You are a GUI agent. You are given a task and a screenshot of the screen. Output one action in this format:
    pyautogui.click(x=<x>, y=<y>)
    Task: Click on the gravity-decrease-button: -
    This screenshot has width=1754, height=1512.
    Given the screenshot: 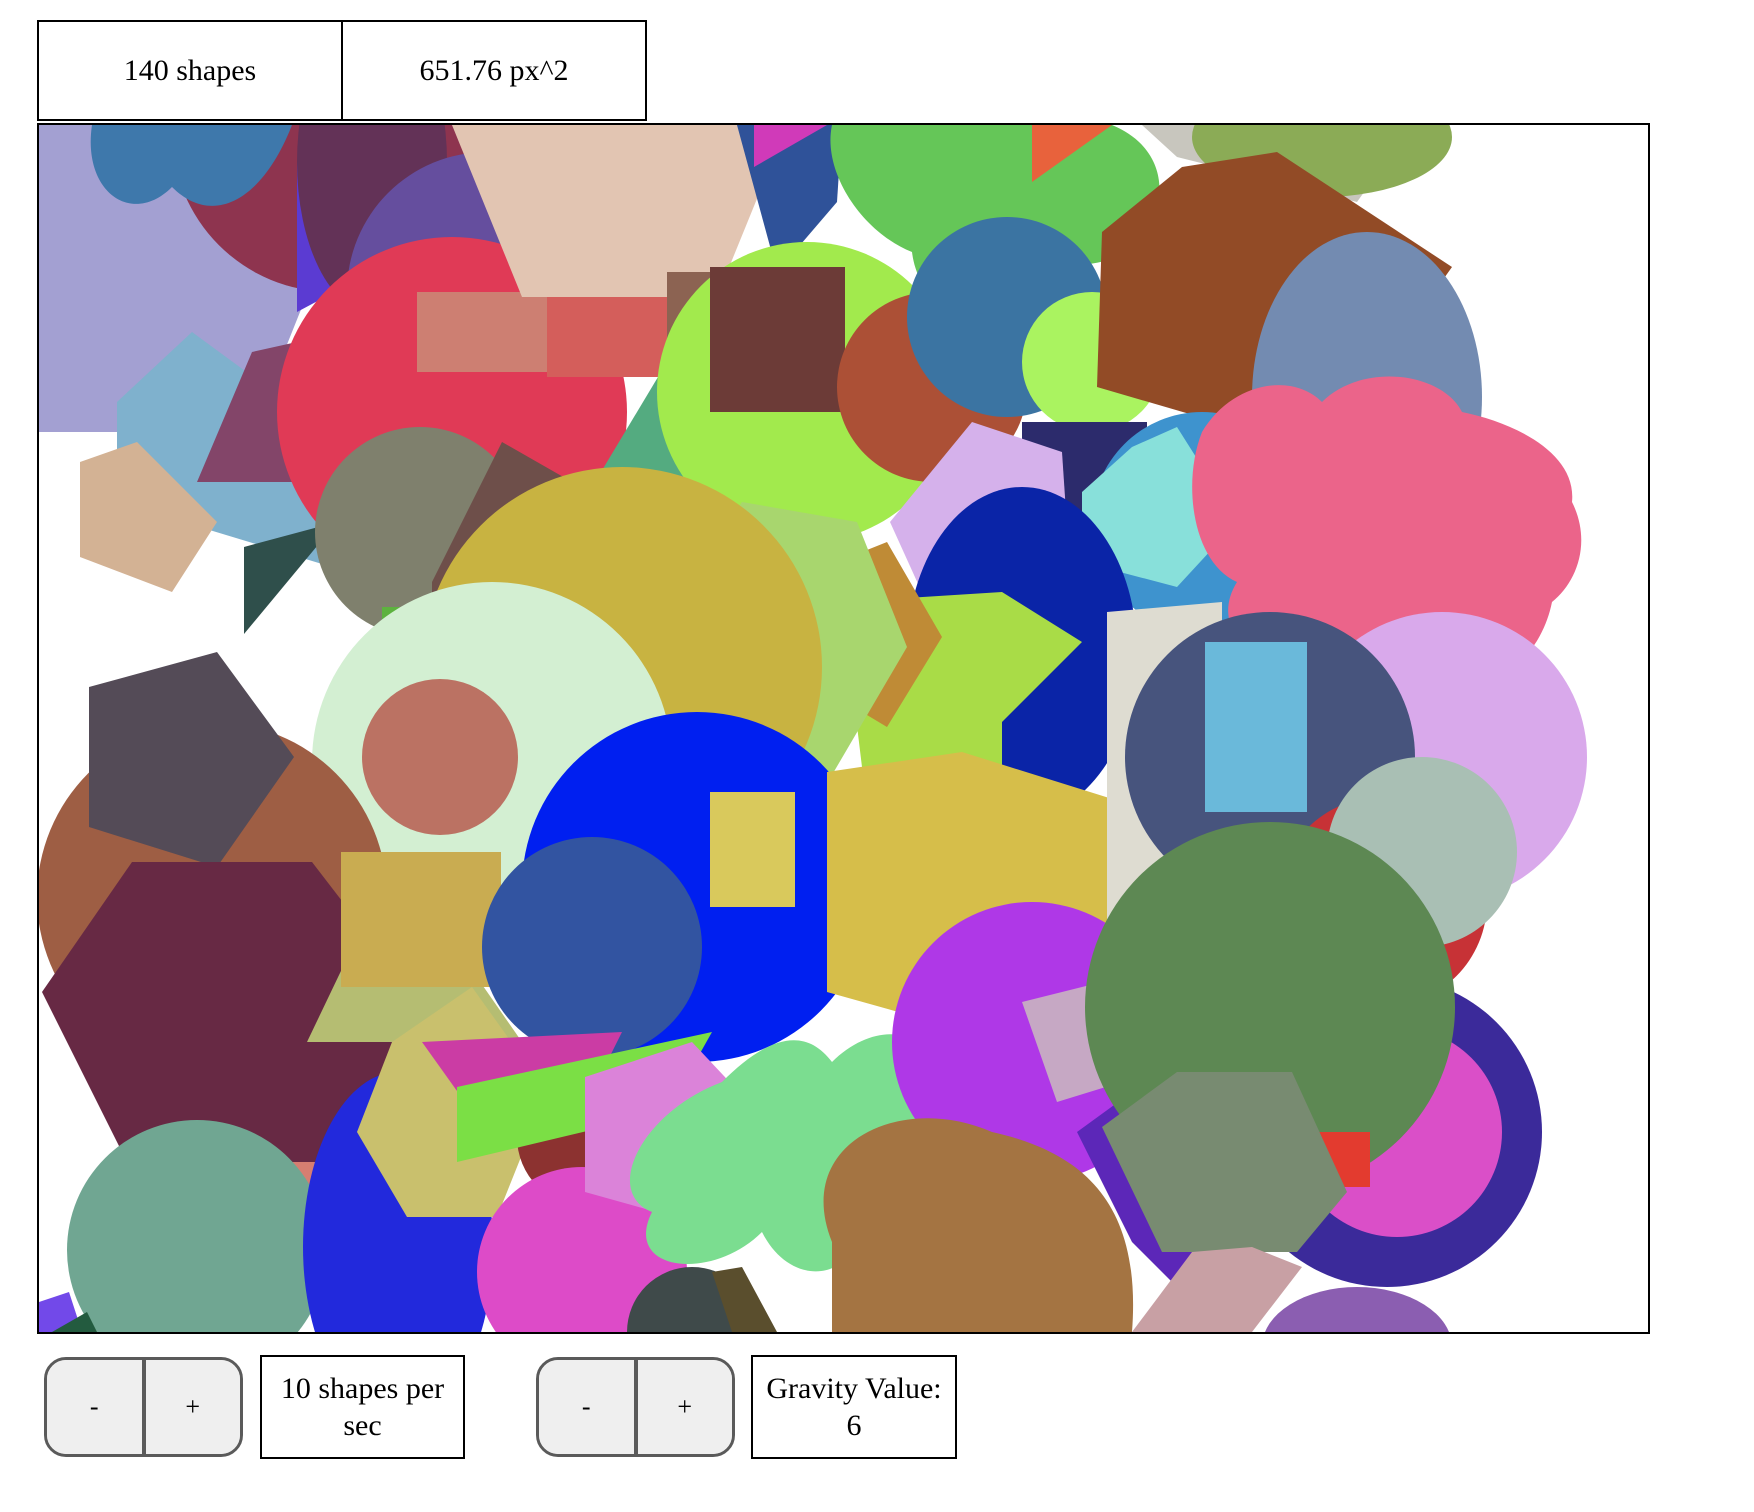 What is the action you would take?
    pyautogui.click(x=586, y=1407)
    